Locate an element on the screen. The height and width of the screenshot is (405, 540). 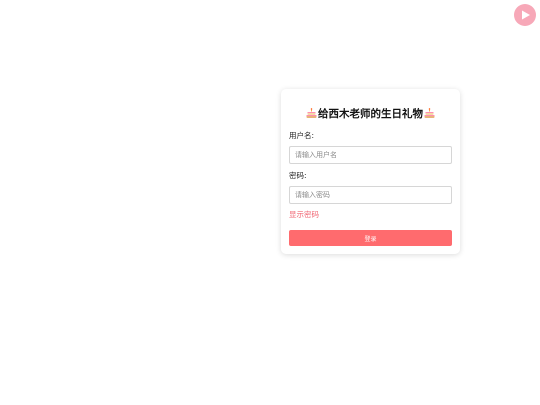
login-title: 给西木老师的生日礼物 is located at coordinates (370, 114).